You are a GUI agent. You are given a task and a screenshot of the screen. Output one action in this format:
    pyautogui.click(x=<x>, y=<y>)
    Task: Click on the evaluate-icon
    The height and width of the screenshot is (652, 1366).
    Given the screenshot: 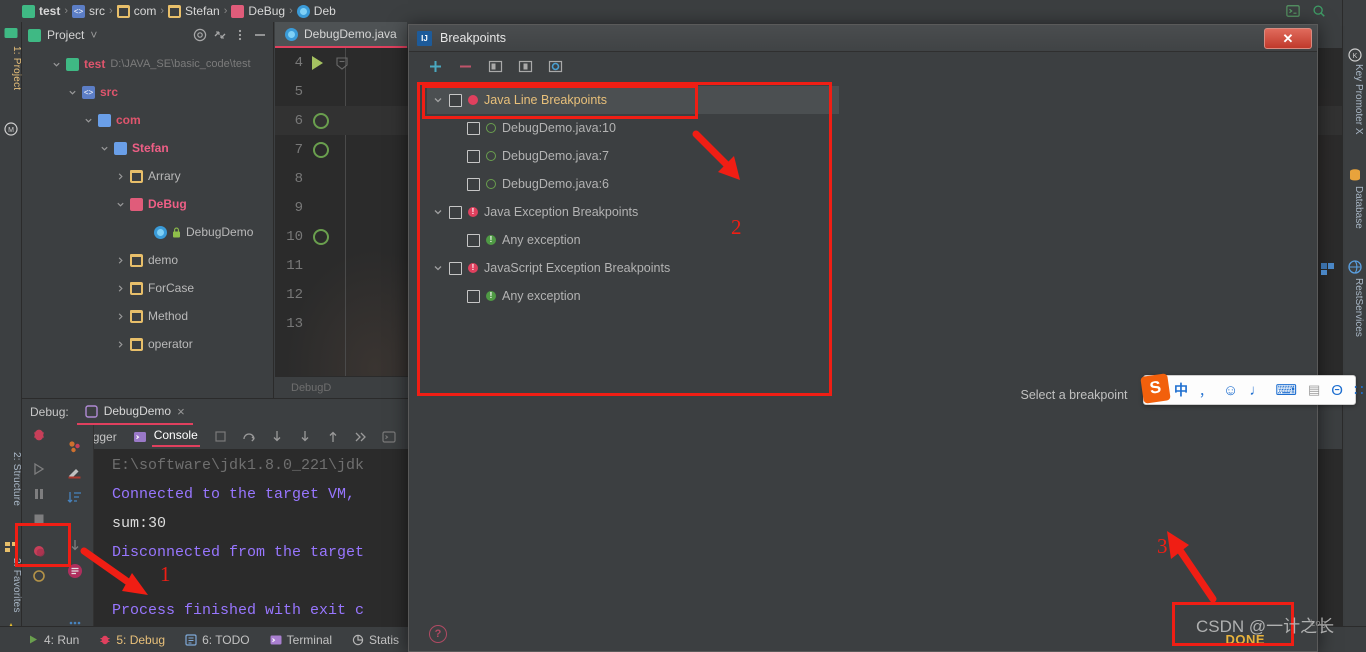 What is the action you would take?
    pyautogui.click(x=75, y=447)
    